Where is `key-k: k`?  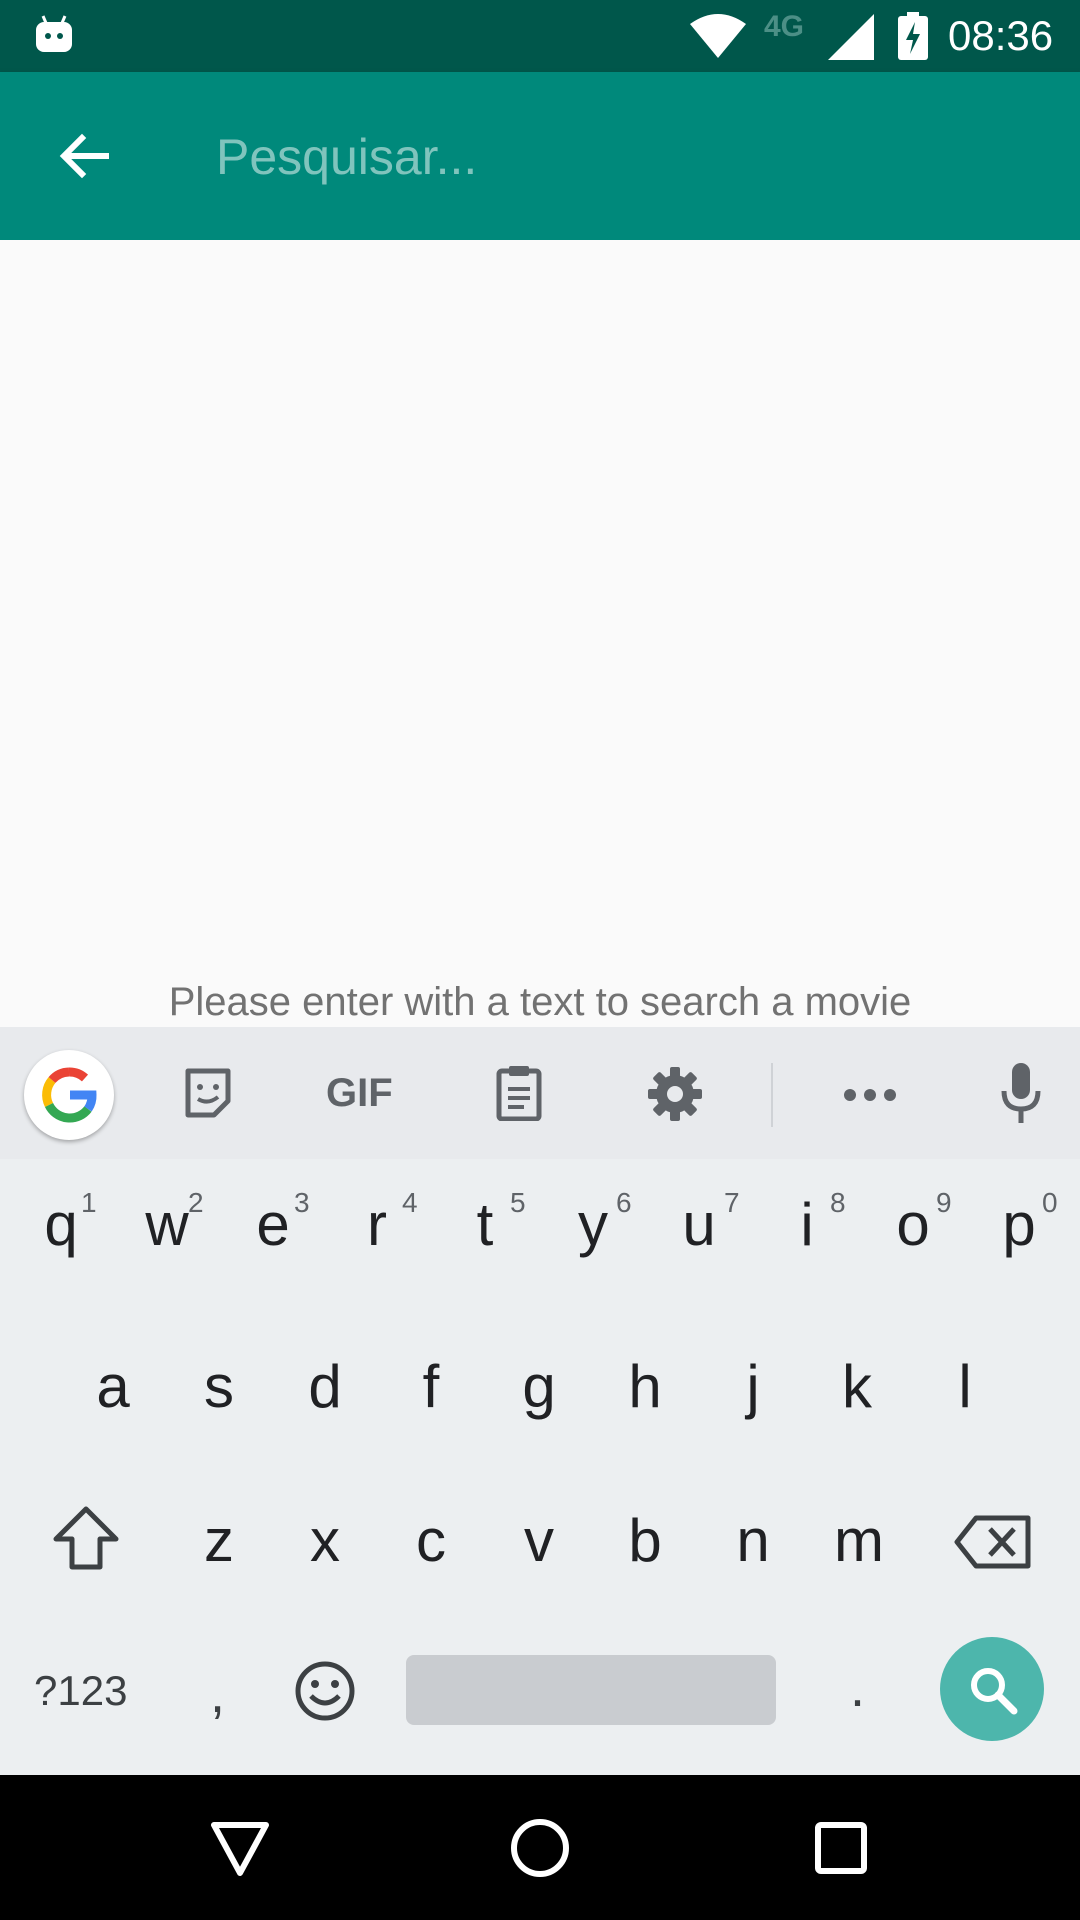
key-k: k is located at coordinates (857, 1387).